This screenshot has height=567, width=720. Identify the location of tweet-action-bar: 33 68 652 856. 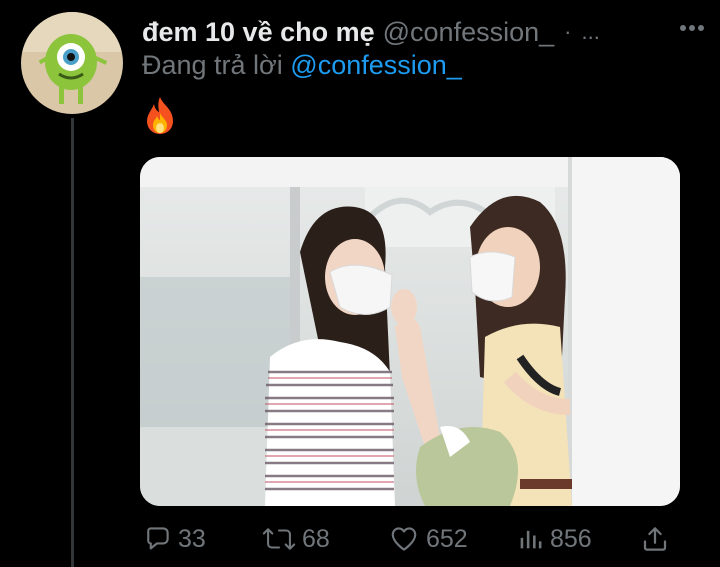
(410, 539).